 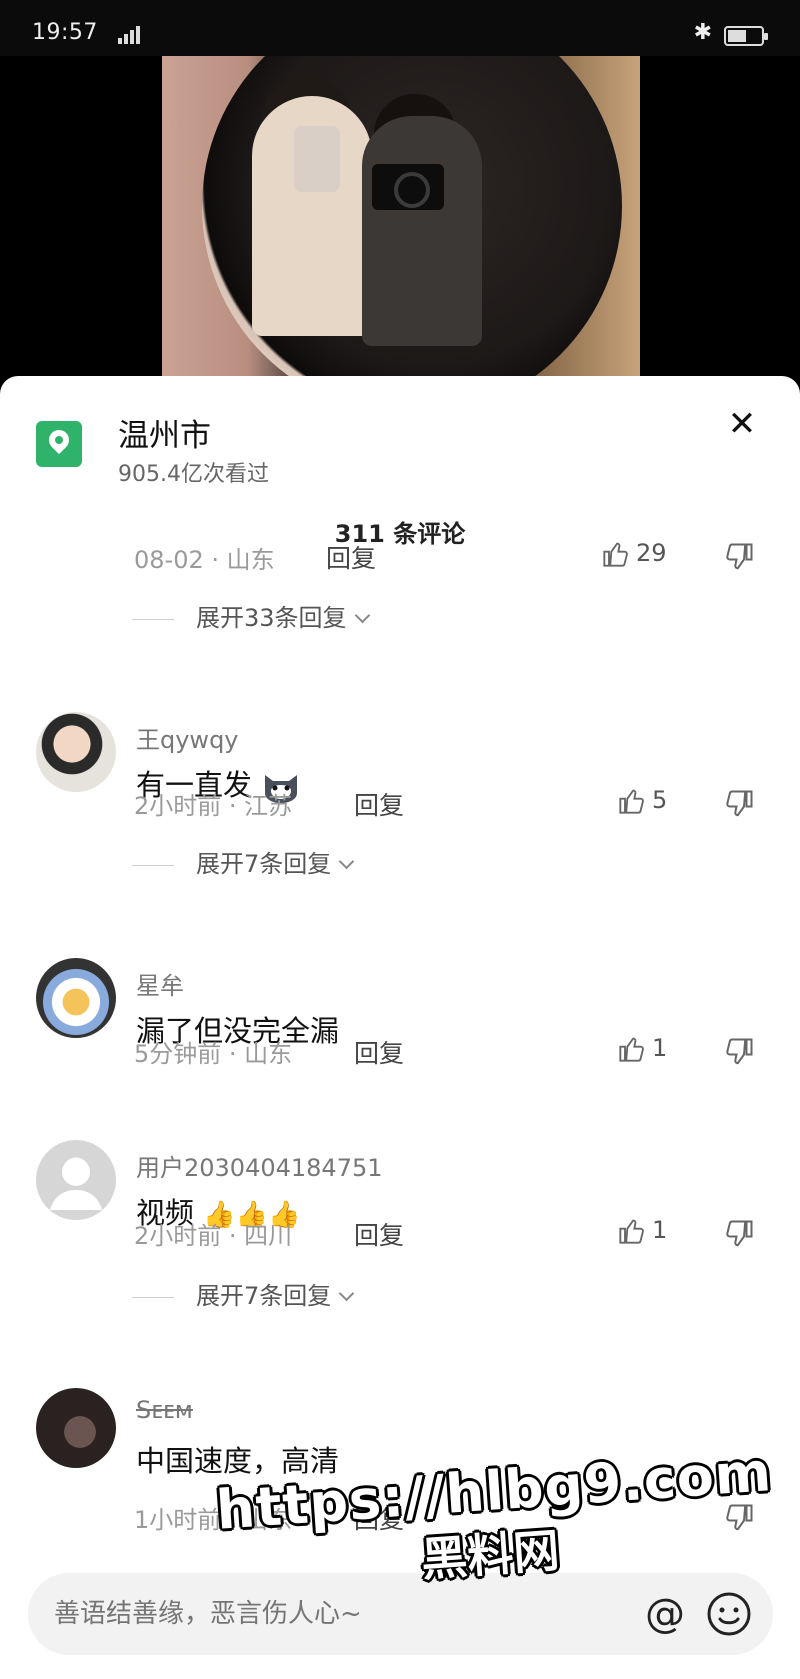 What do you see at coordinates (193, 474) in the screenshot?
I see `location-views: 905.4亿次看过` at bounding box center [193, 474].